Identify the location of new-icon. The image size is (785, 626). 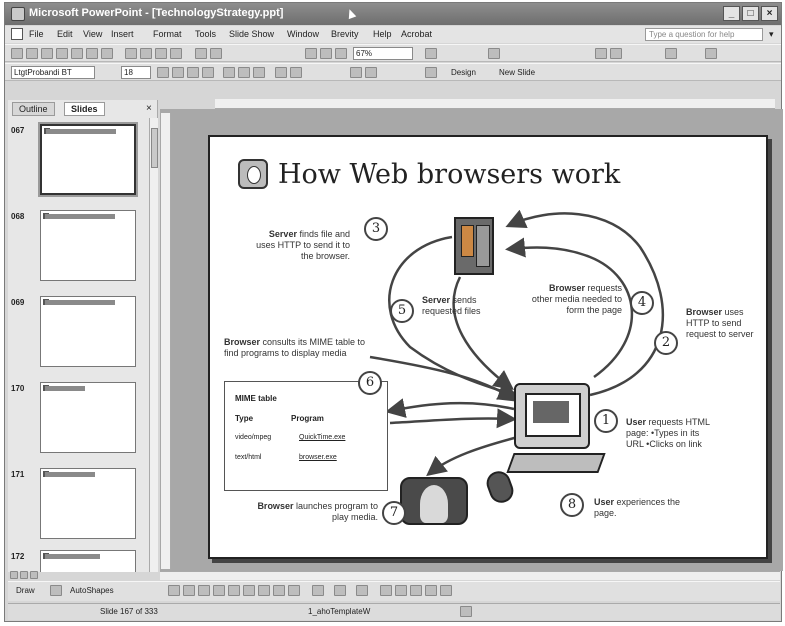
(17, 53).